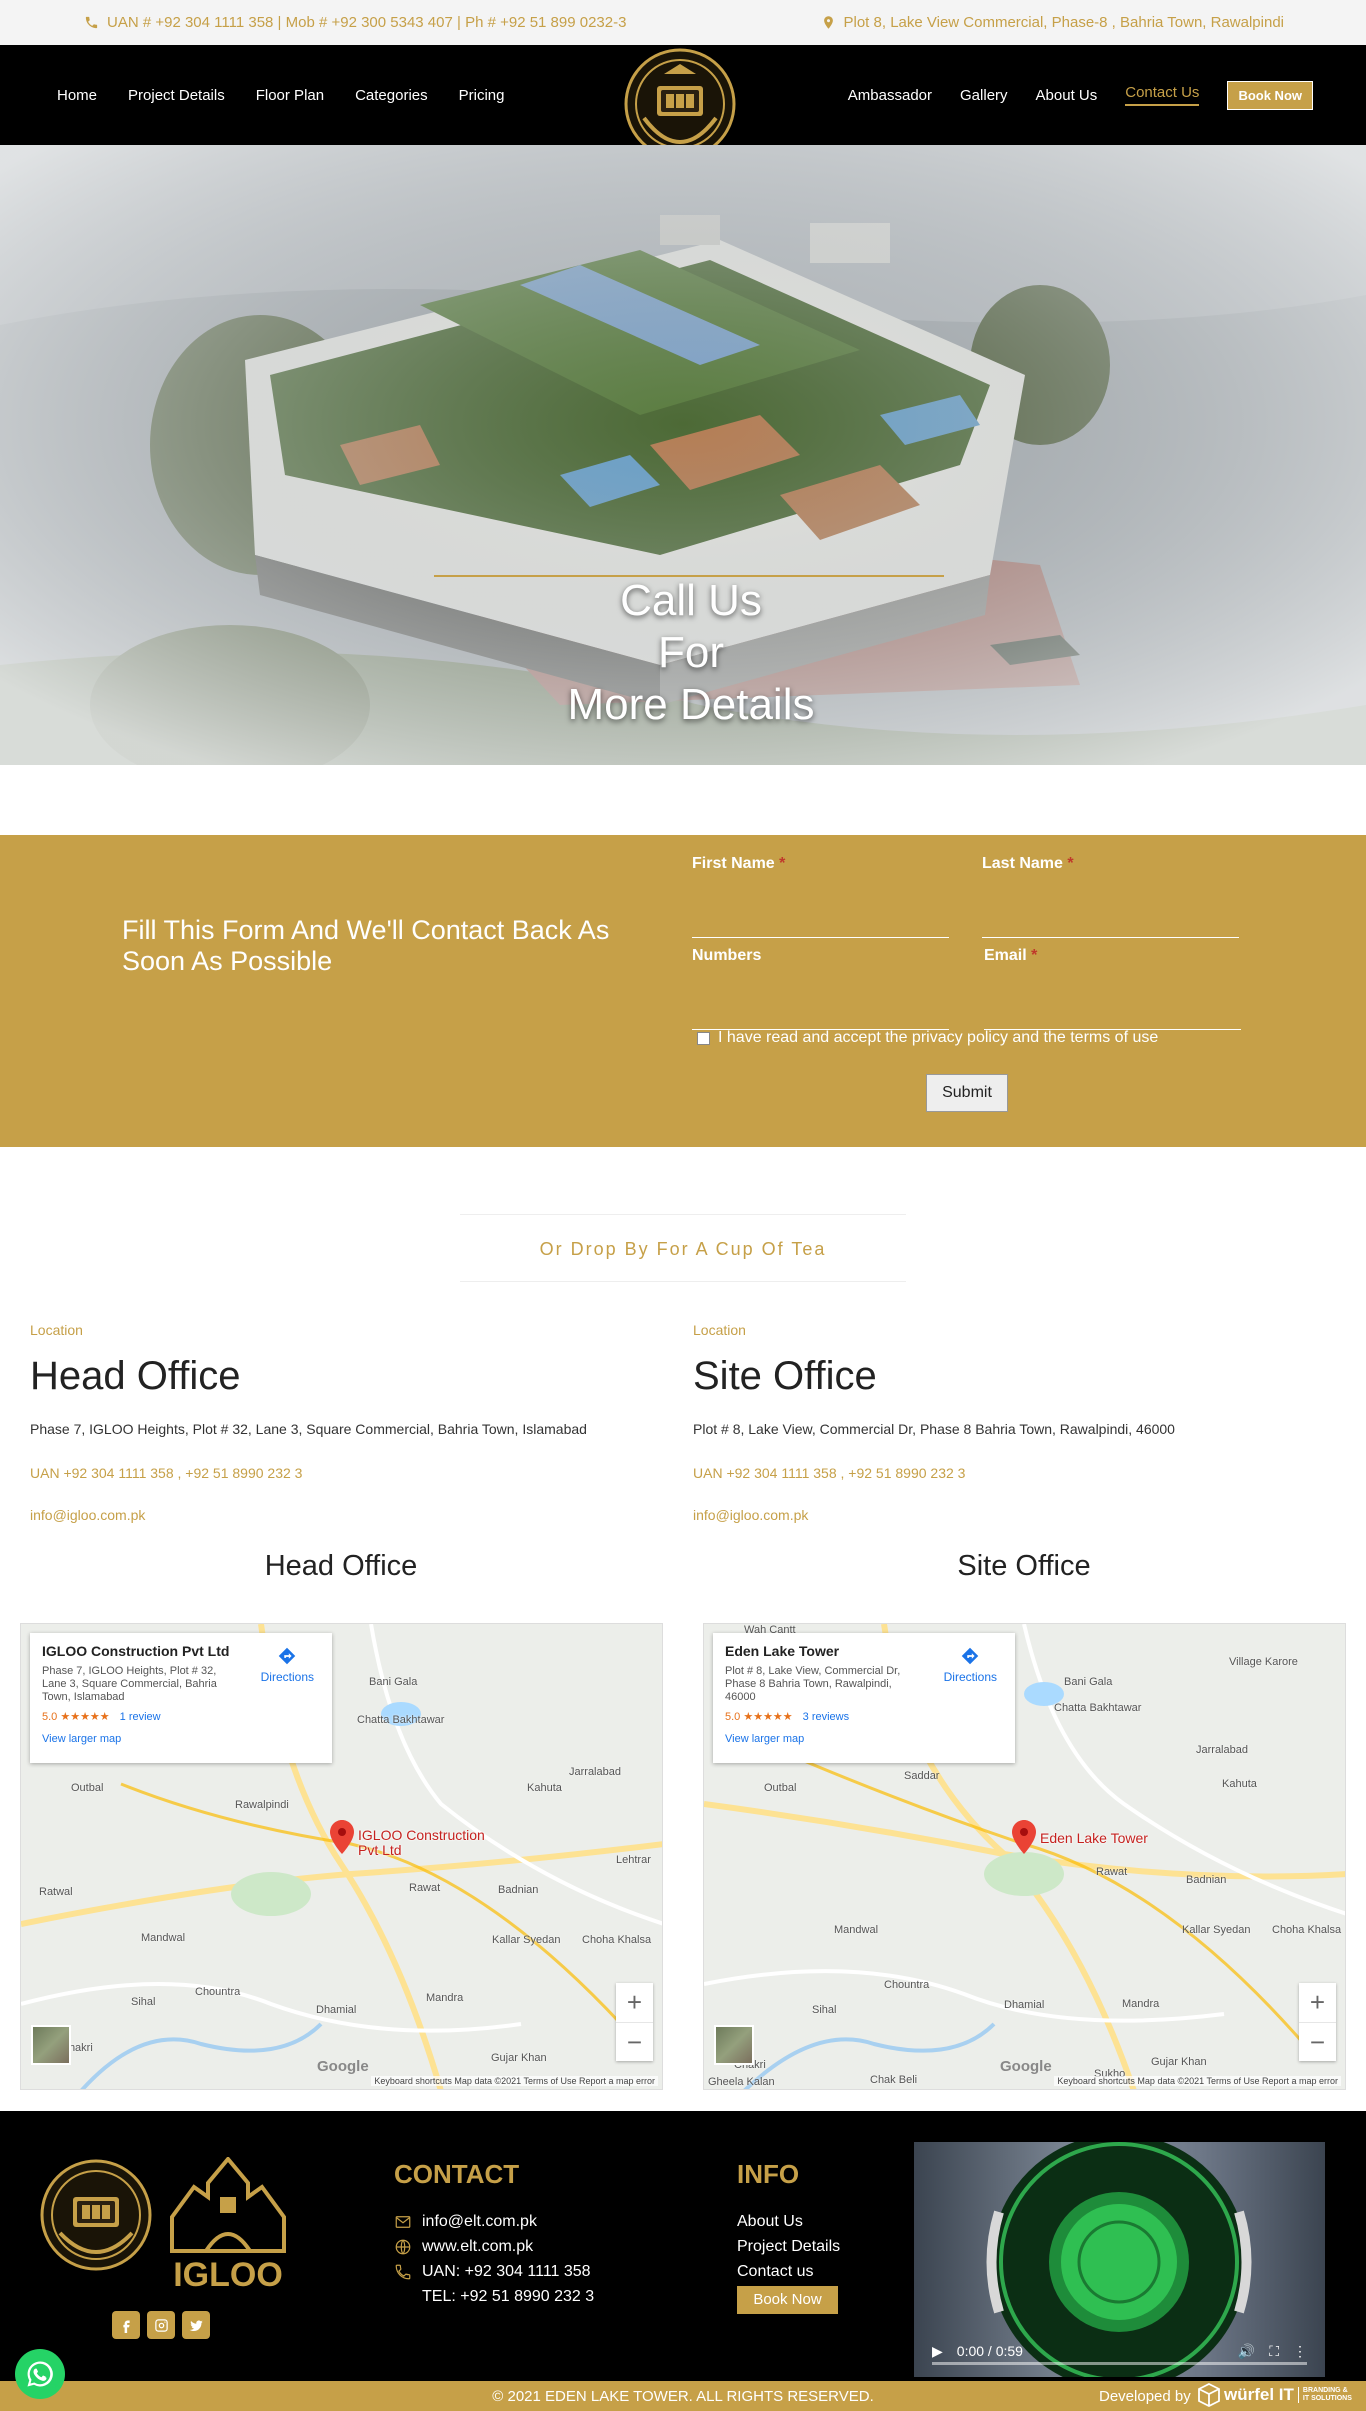  I want to click on instagram-icon, so click(161, 2325).